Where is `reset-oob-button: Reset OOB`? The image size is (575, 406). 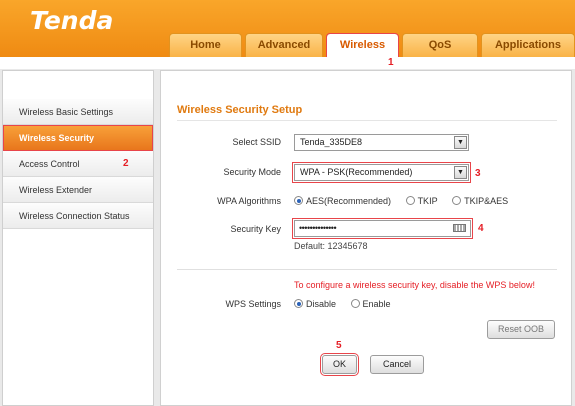 reset-oob-button: Reset OOB is located at coordinates (521, 329).